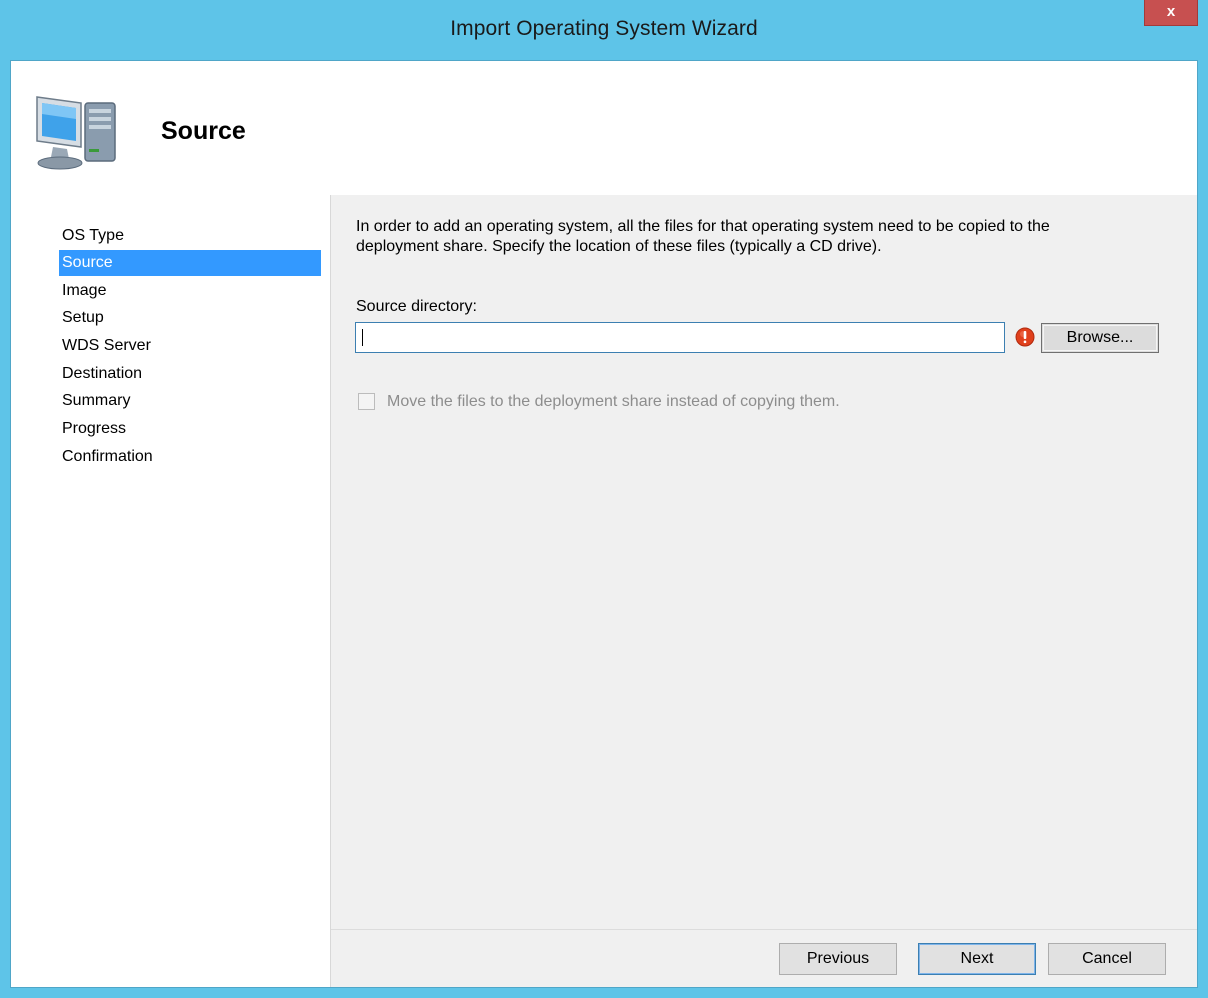 The image size is (1208, 998). I want to click on close-button: x, so click(1171, 13).